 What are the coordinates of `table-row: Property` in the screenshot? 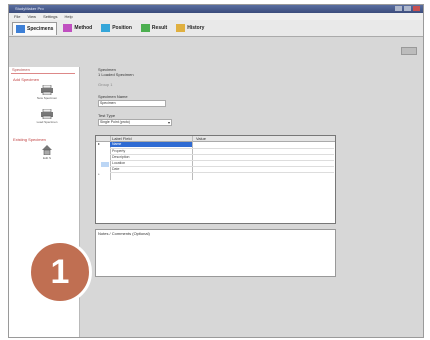 It's located at (118, 151).